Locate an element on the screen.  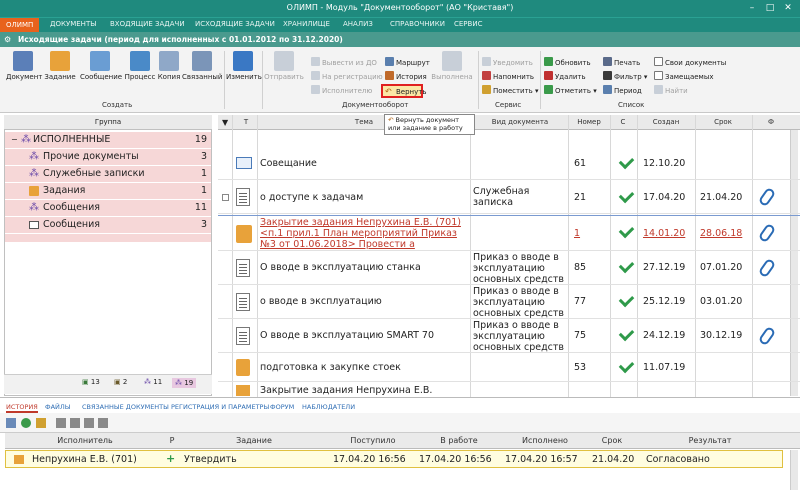
group-item-tasks: Задания 1 is located at coordinates (108, 191).